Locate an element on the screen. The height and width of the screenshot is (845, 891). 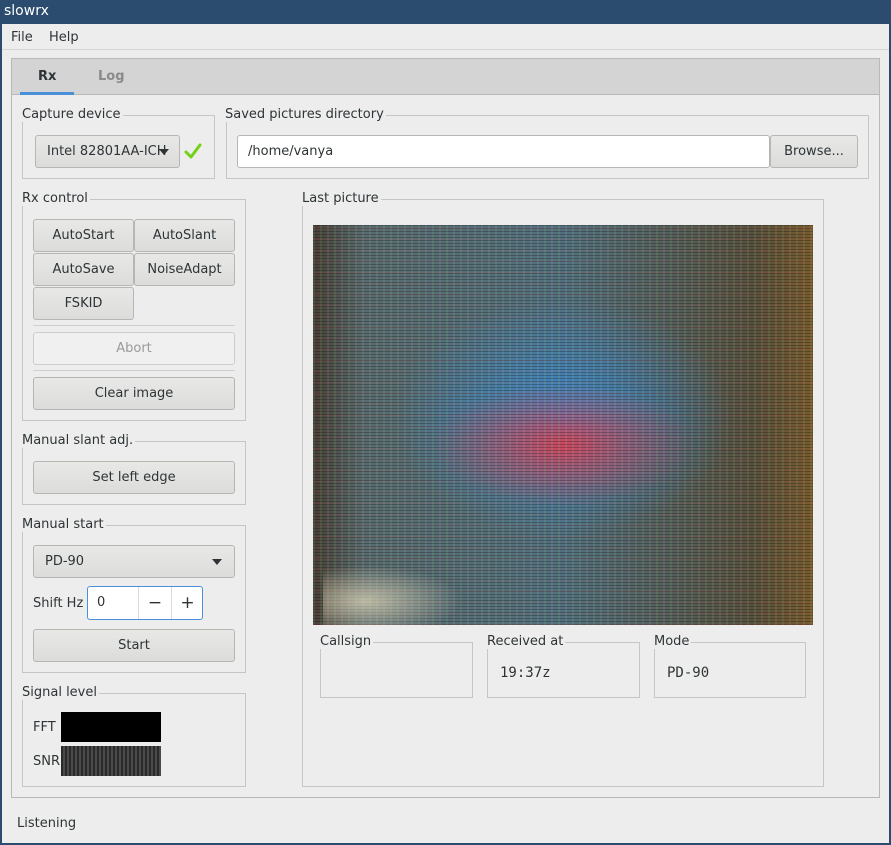
received-at-label: Received at is located at coordinates (525, 641).